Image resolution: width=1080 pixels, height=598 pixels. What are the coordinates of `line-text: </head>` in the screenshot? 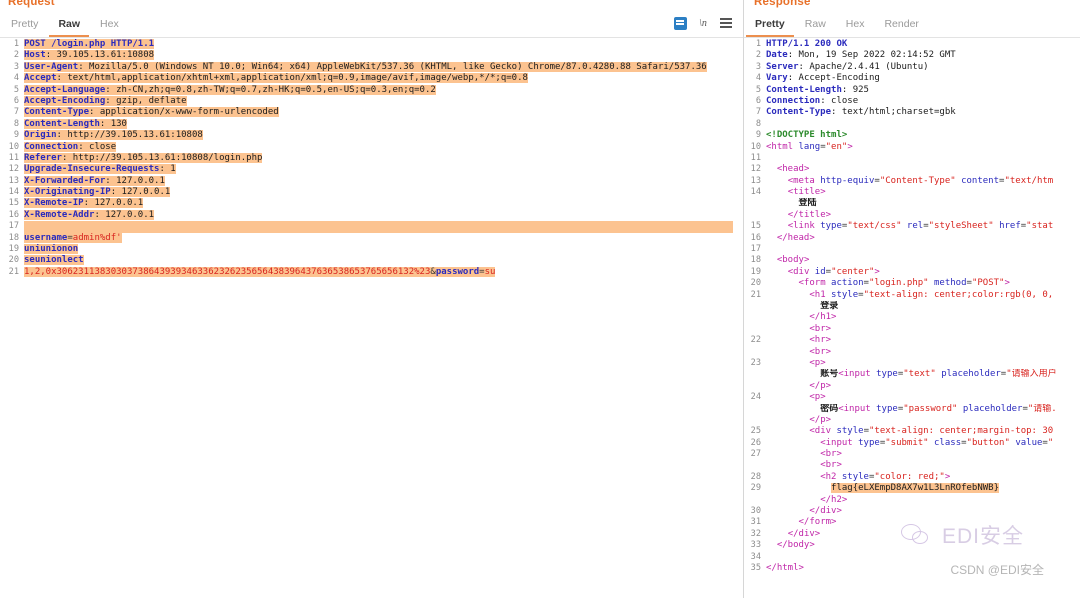 It's located at (795, 237).